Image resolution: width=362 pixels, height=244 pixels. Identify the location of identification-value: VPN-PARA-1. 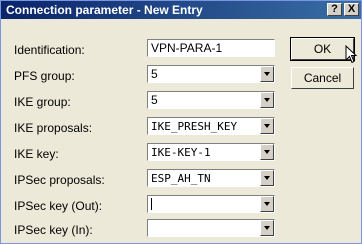
(187, 48).